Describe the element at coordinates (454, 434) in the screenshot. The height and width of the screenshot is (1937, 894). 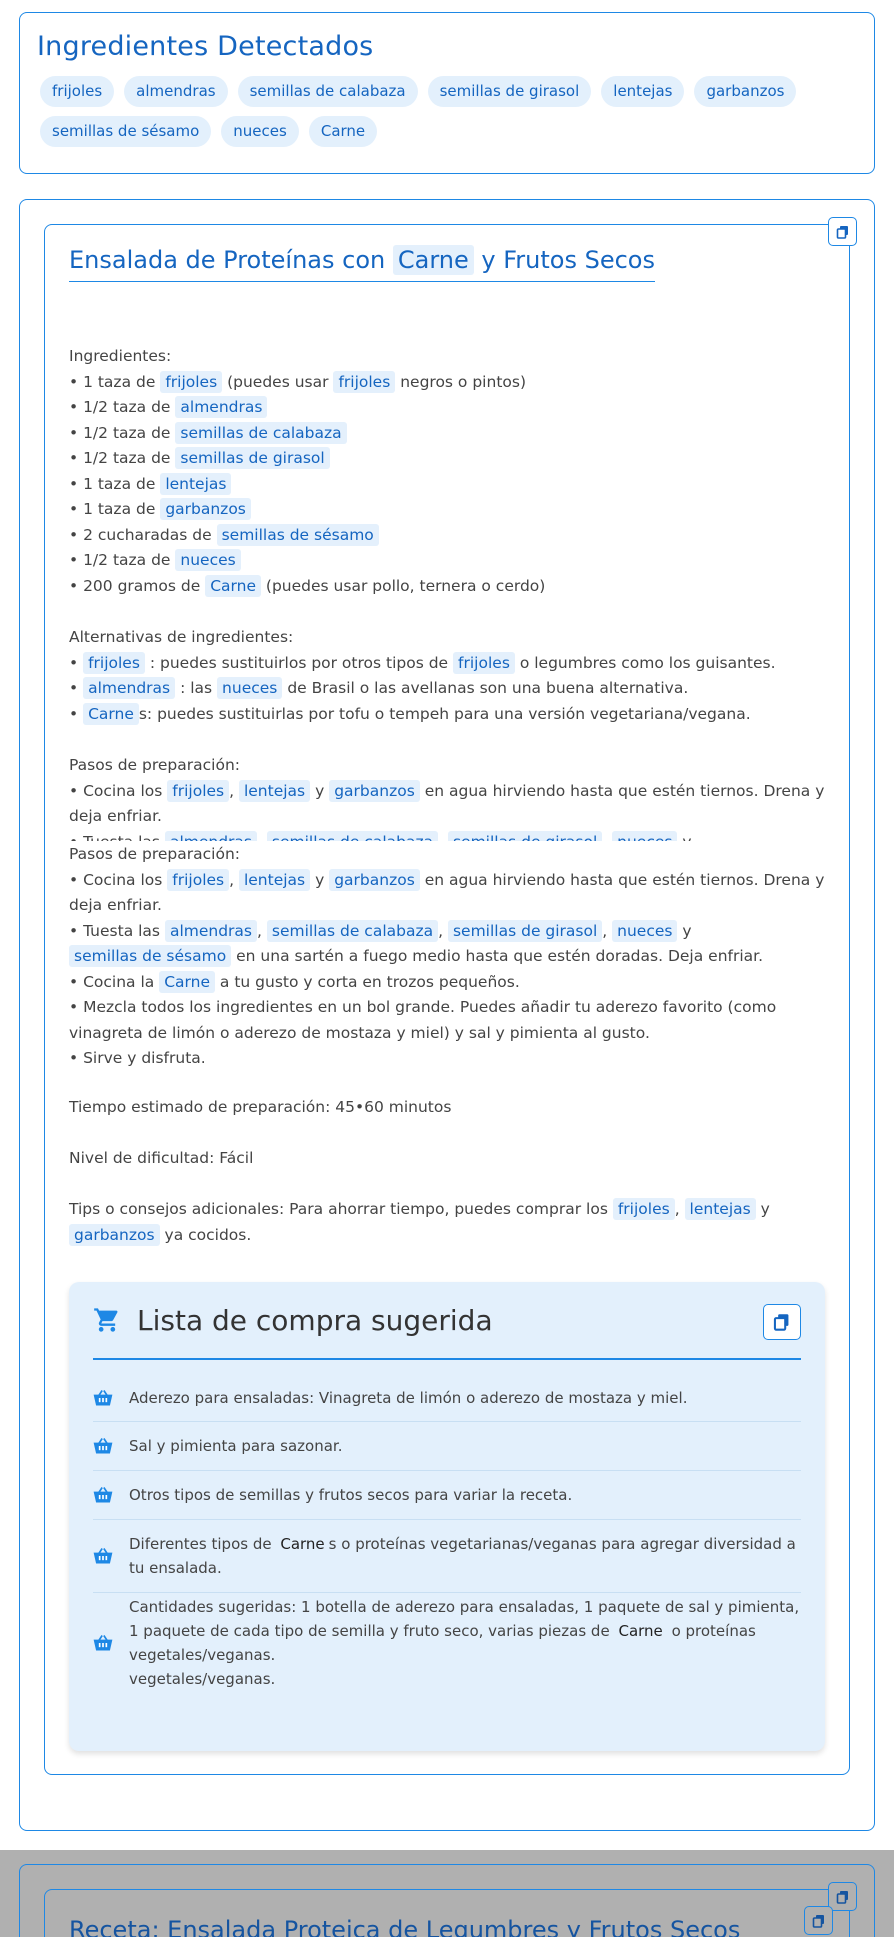
I see `ingredient-line: • 1/2 taza de semillas de calabaza` at that location.